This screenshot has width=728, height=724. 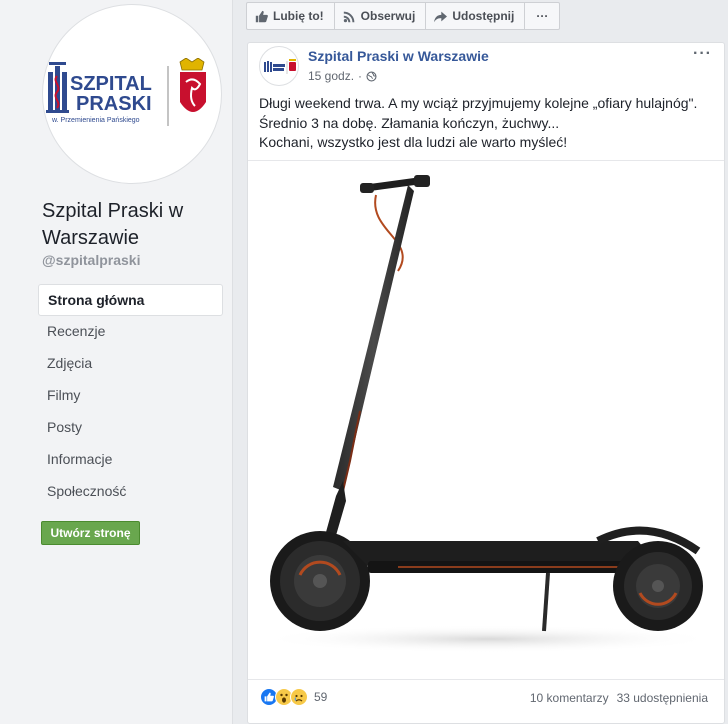 What do you see at coordinates (132, 225) in the screenshot?
I see `page-title: Szpital Praski w Warszawie` at bounding box center [132, 225].